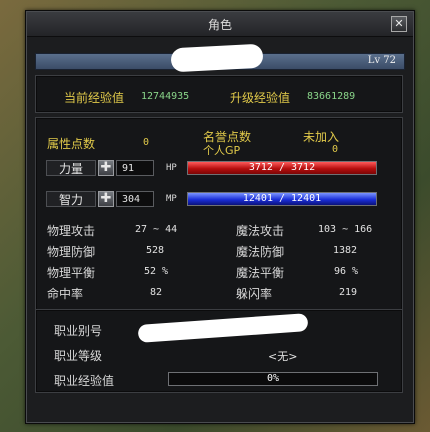 The image size is (430, 432). Describe the element at coordinates (260, 98) in the screenshot. I see `next-exp-label: 升级经验值` at that location.